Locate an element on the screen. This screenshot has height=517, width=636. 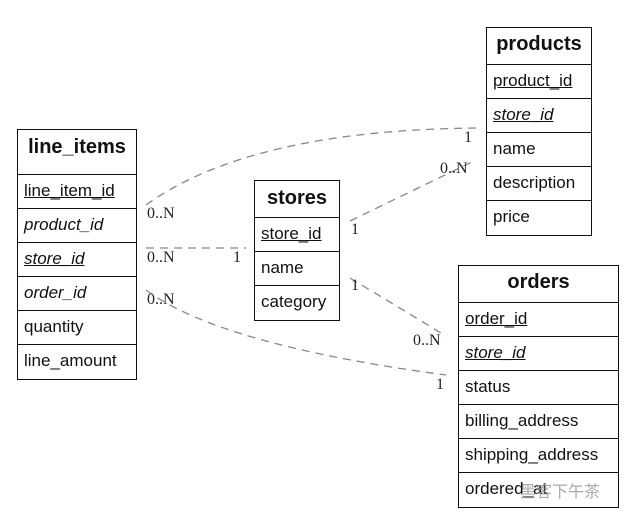
watermark: 黑客下午茶 is located at coordinates (560, 492).